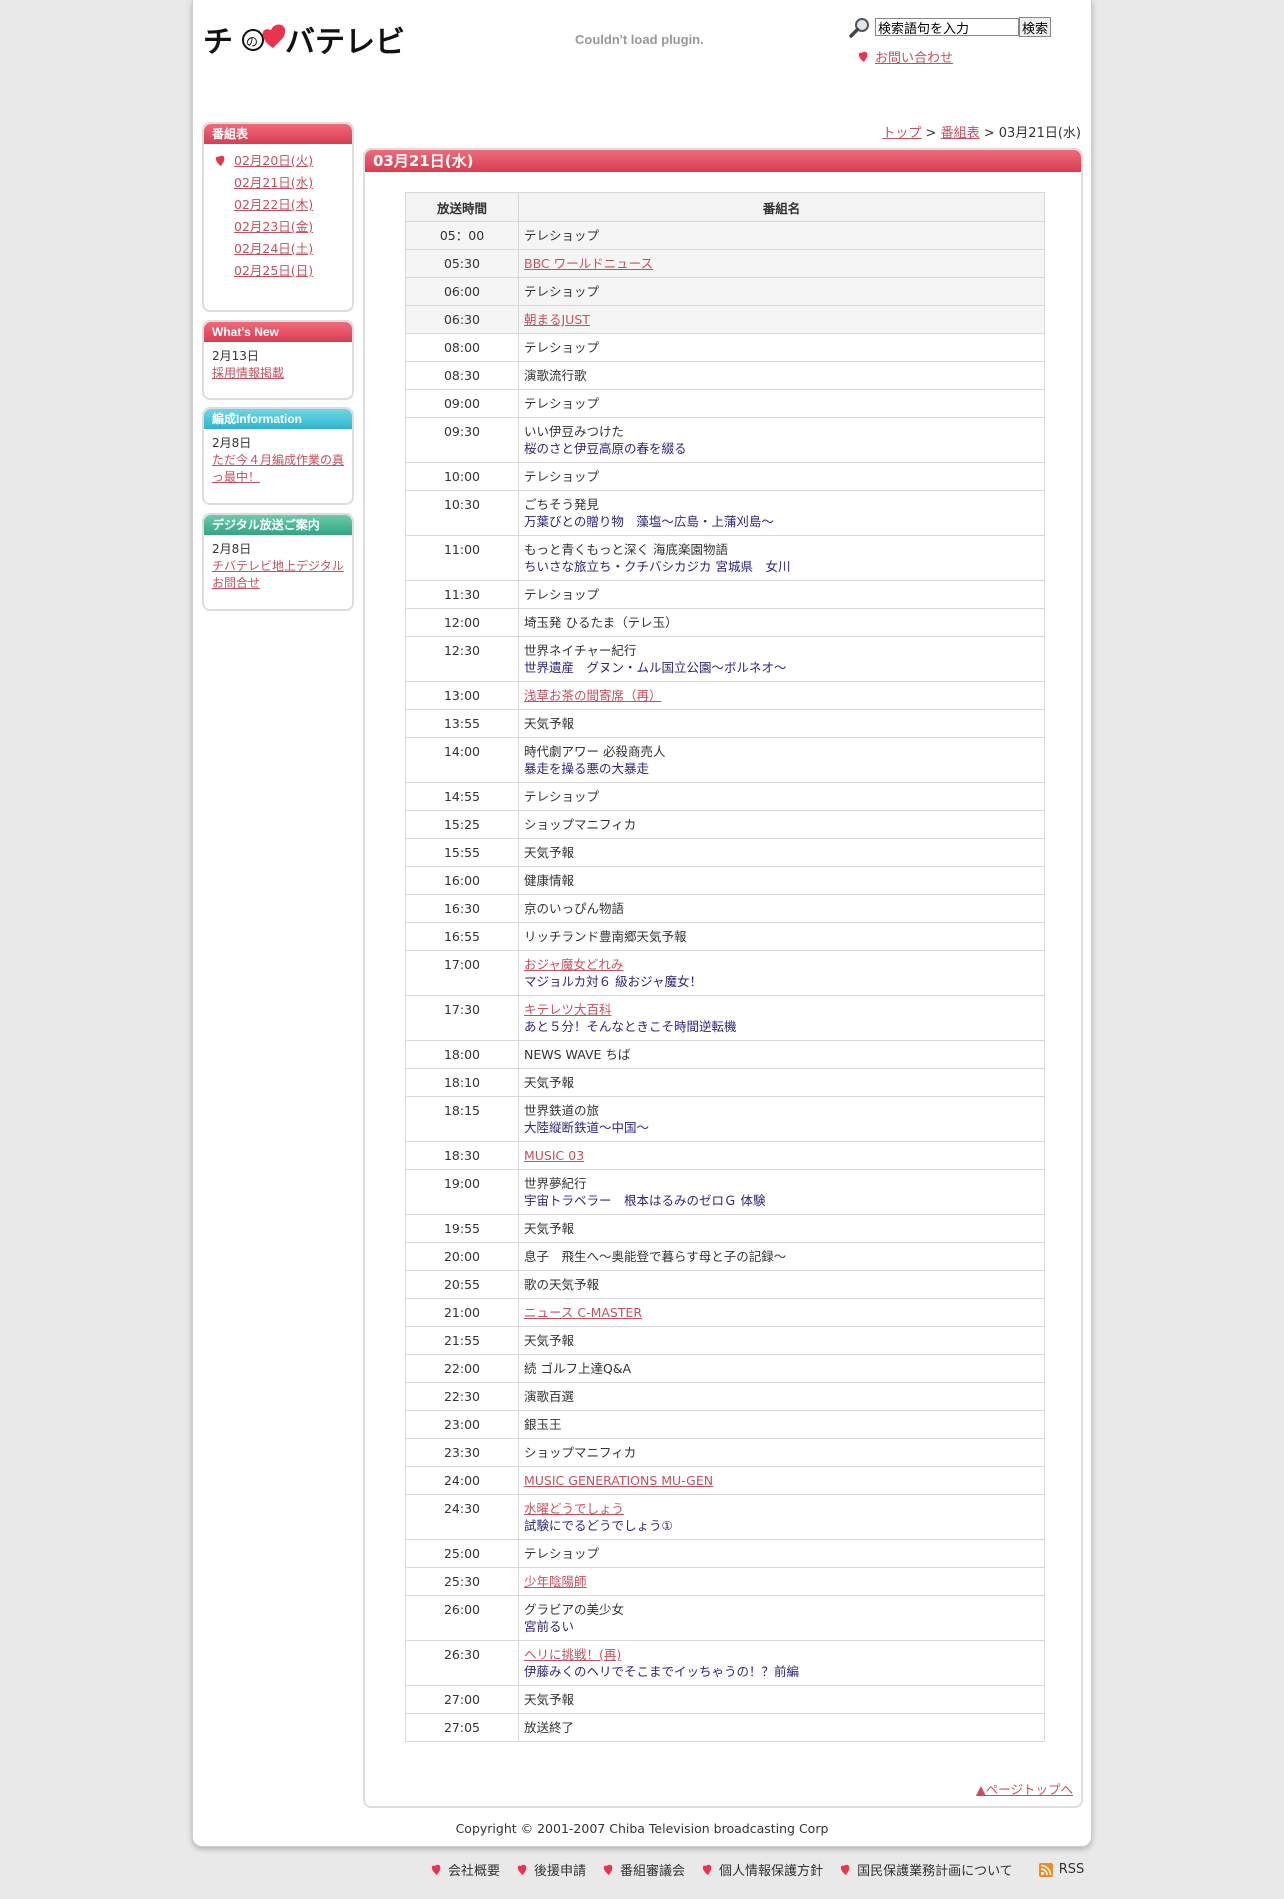 This screenshot has width=1284, height=1899. I want to click on program-name: 埼玉発 ひるたま（テレ玉）, so click(601, 622).